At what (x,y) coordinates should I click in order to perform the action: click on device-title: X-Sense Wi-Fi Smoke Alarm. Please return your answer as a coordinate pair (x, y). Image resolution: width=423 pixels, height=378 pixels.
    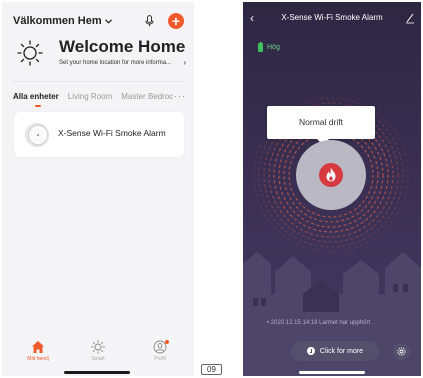
    Looking at the image, I should click on (332, 17).